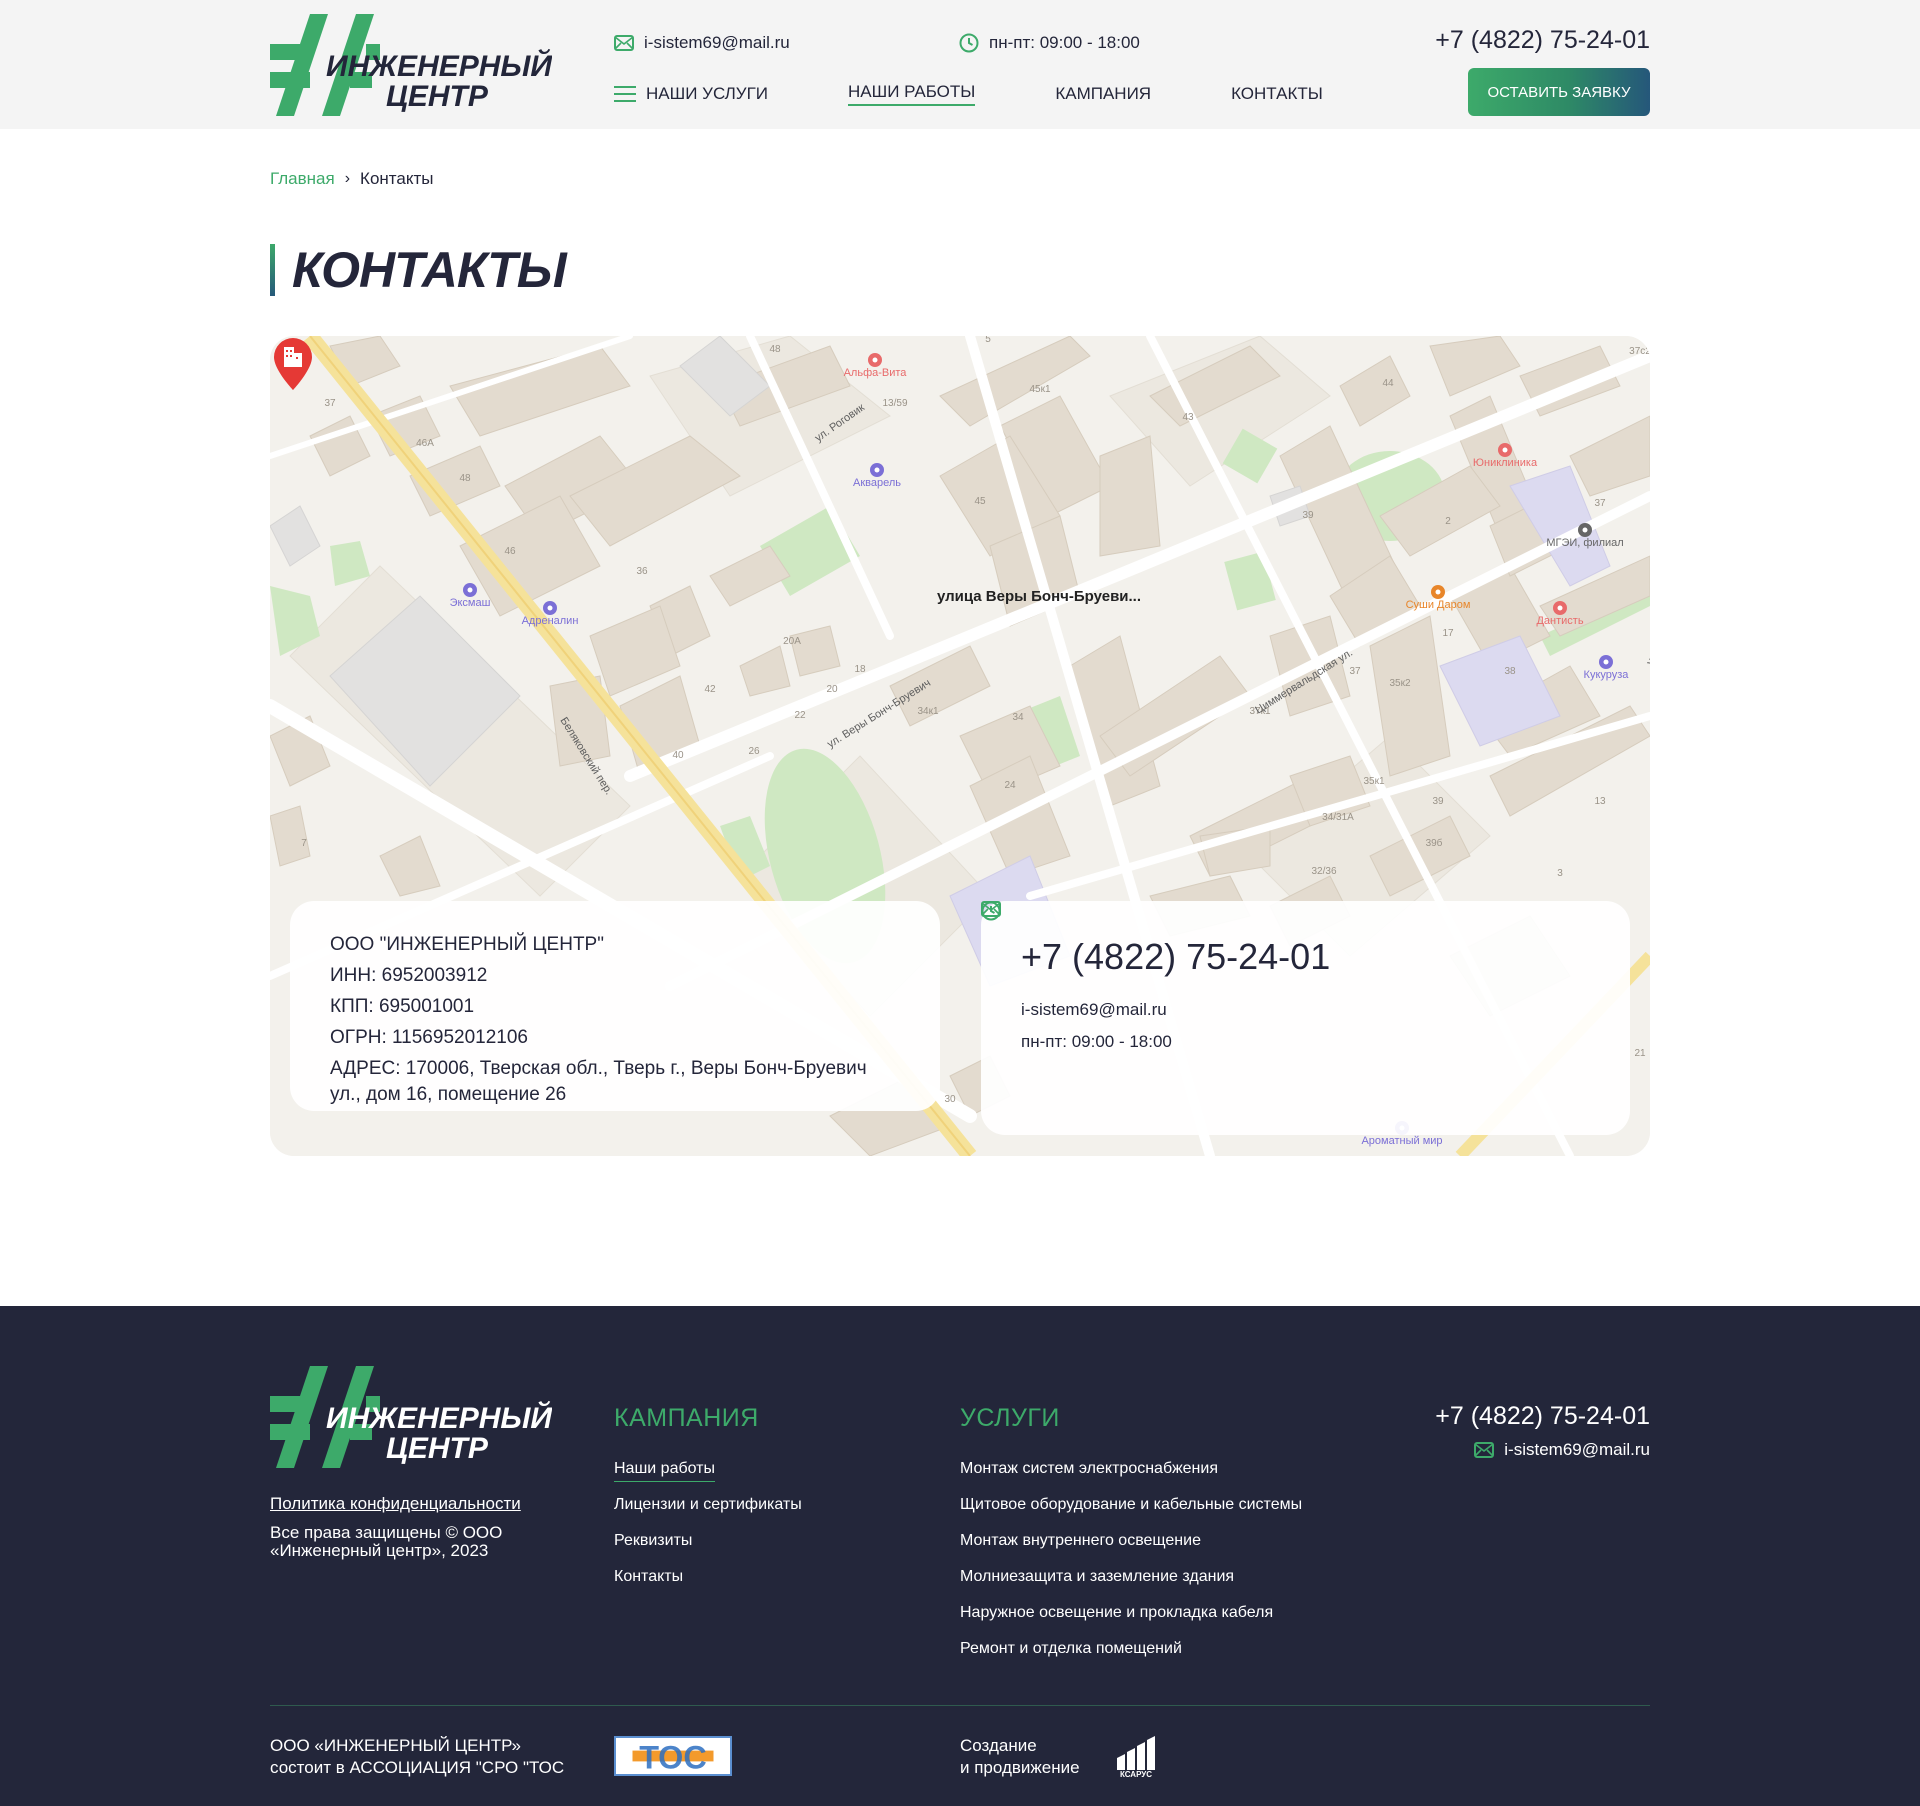  I want to click on developer-credit: Создание и продвижение, so click(1020, 1757).